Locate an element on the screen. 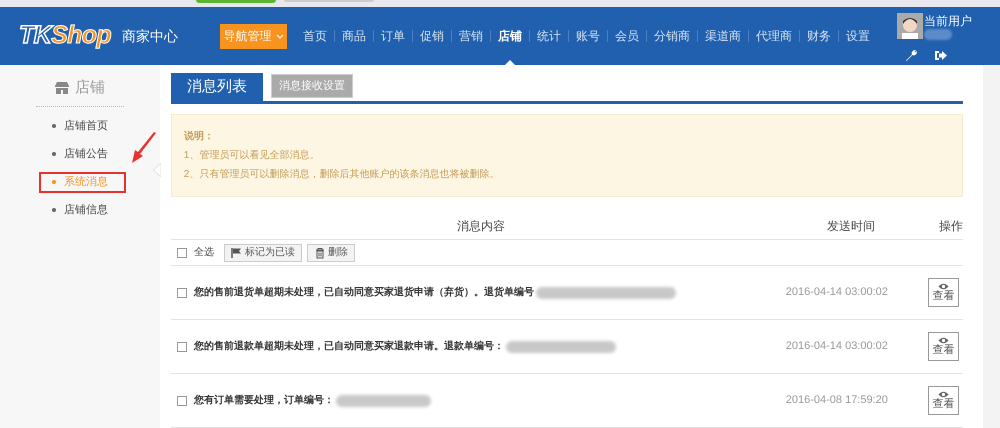 The height and width of the screenshot is (428, 1000). trash-icon is located at coordinates (319, 252).